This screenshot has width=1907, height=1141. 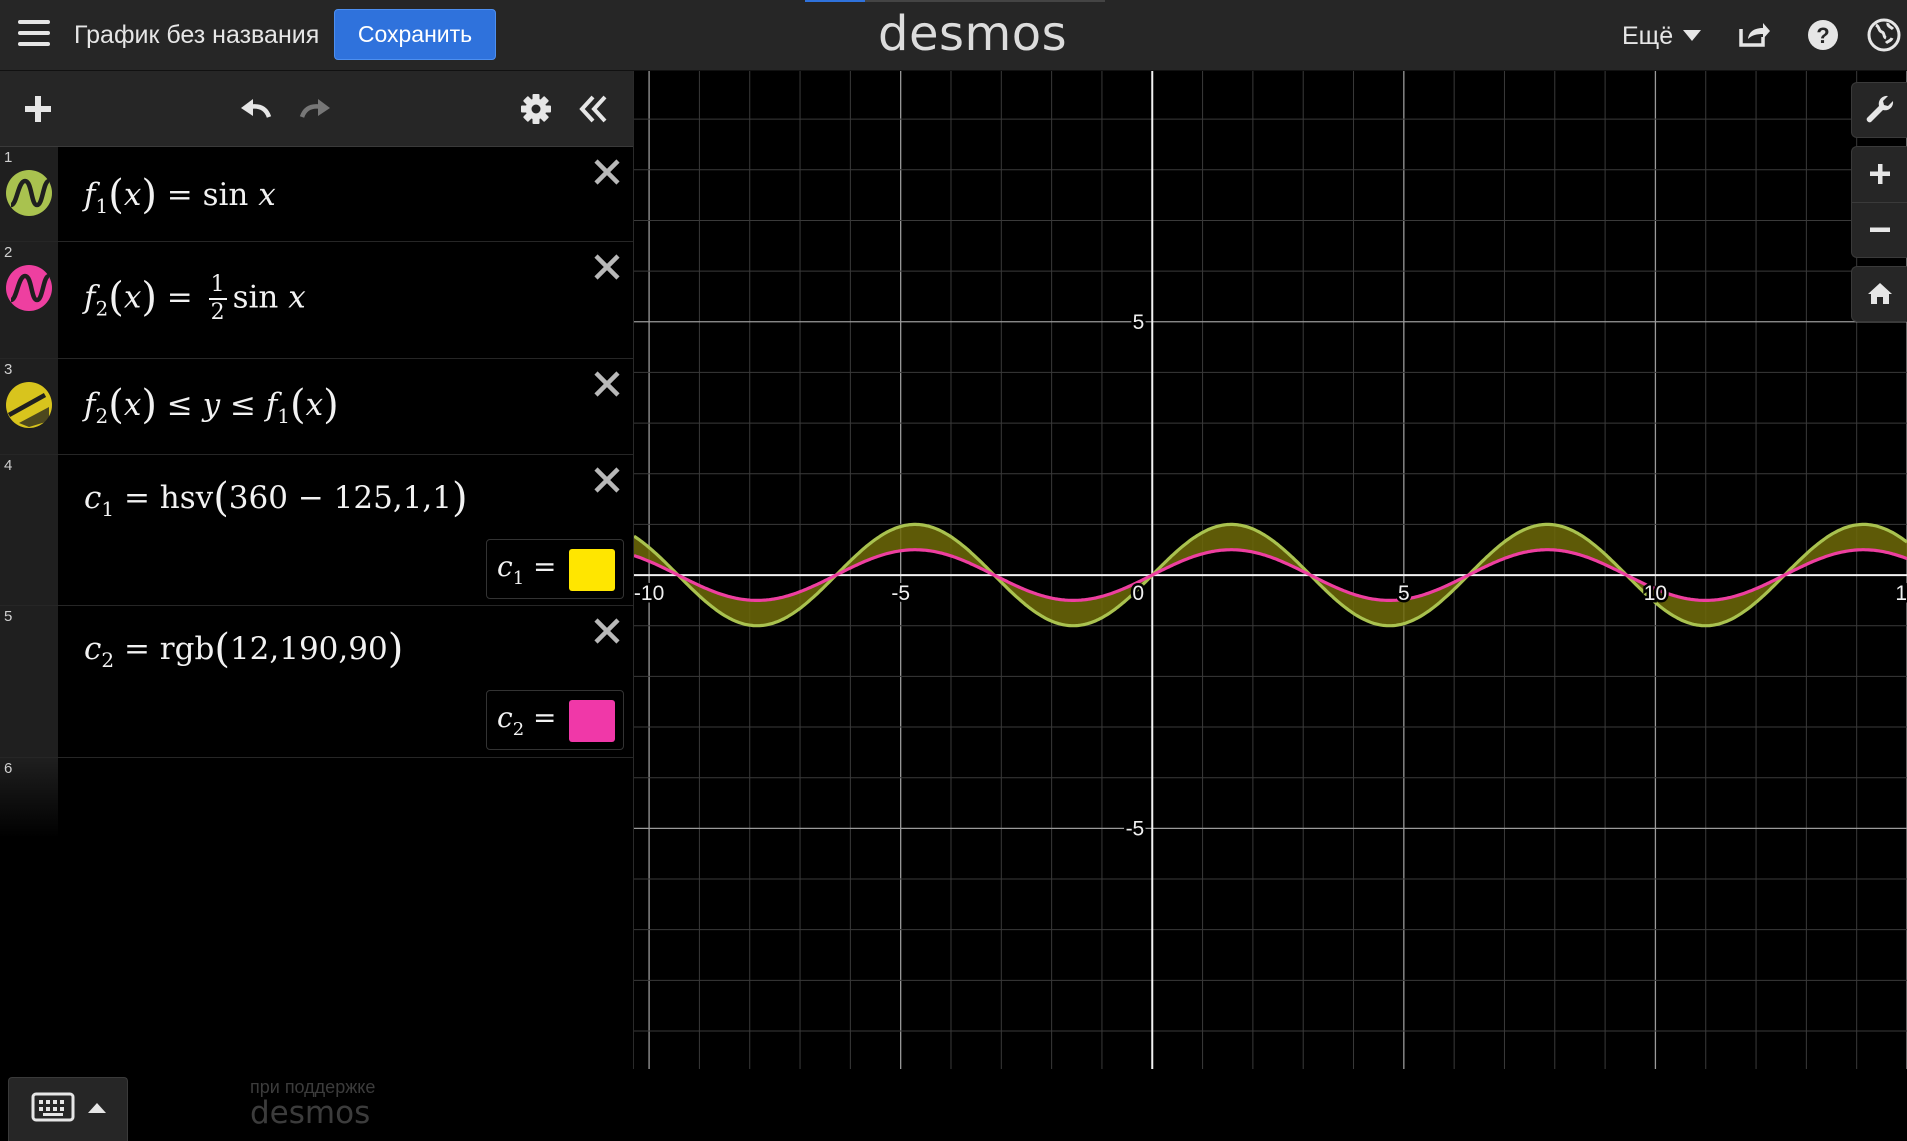 I want to click on fraction: 12, so click(x=217, y=298).